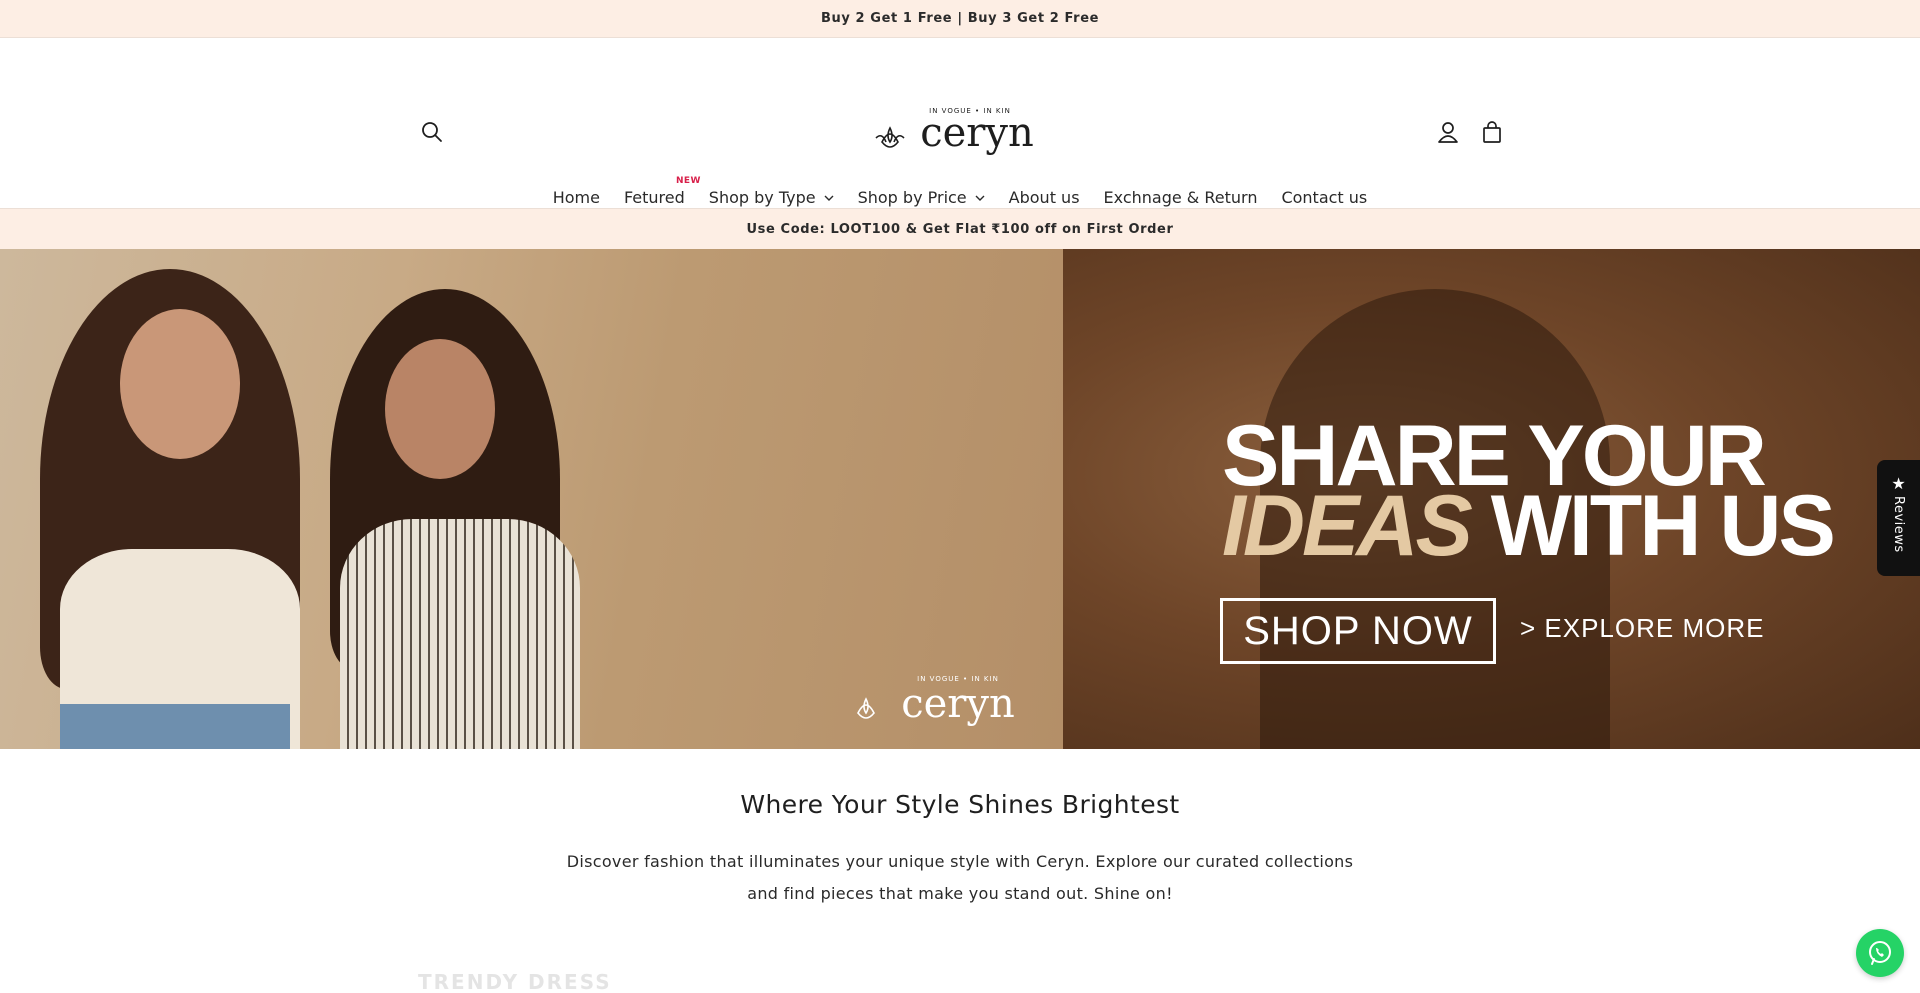 The height and width of the screenshot is (993, 1920). I want to click on search-button, so click(432, 132).